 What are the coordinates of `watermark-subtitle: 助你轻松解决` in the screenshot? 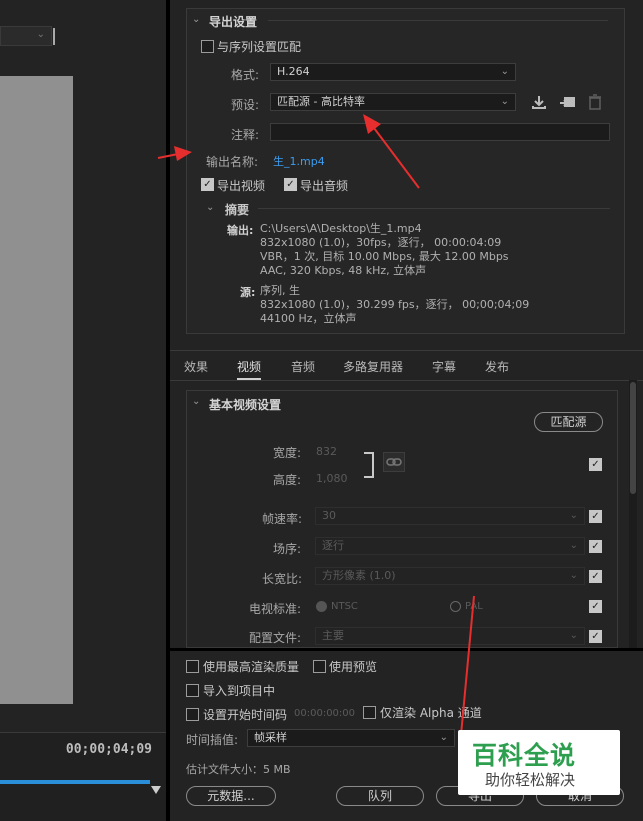 It's located at (530, 780).